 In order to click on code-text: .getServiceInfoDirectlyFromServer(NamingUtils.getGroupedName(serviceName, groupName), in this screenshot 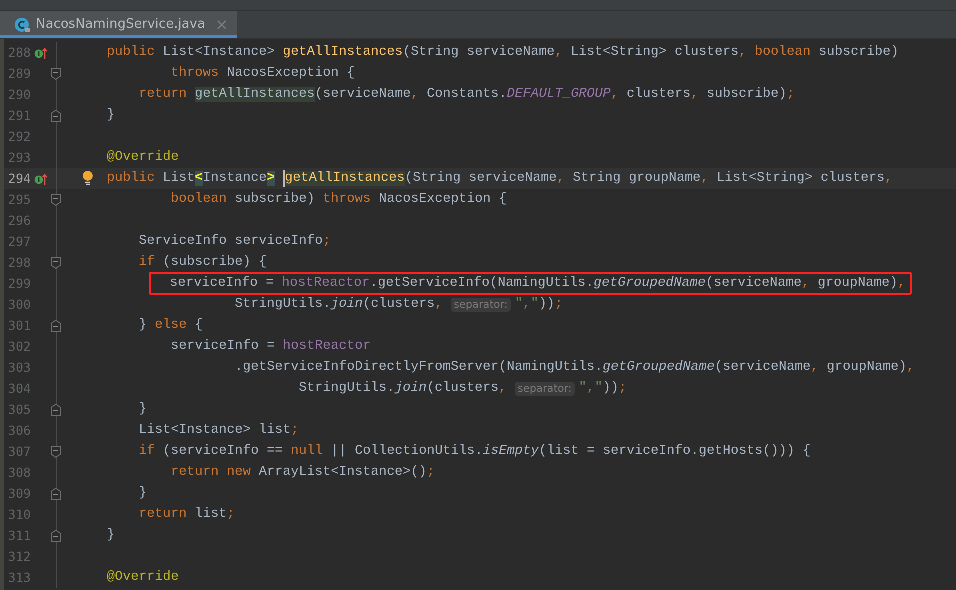, I will do `click(574, 367)`.